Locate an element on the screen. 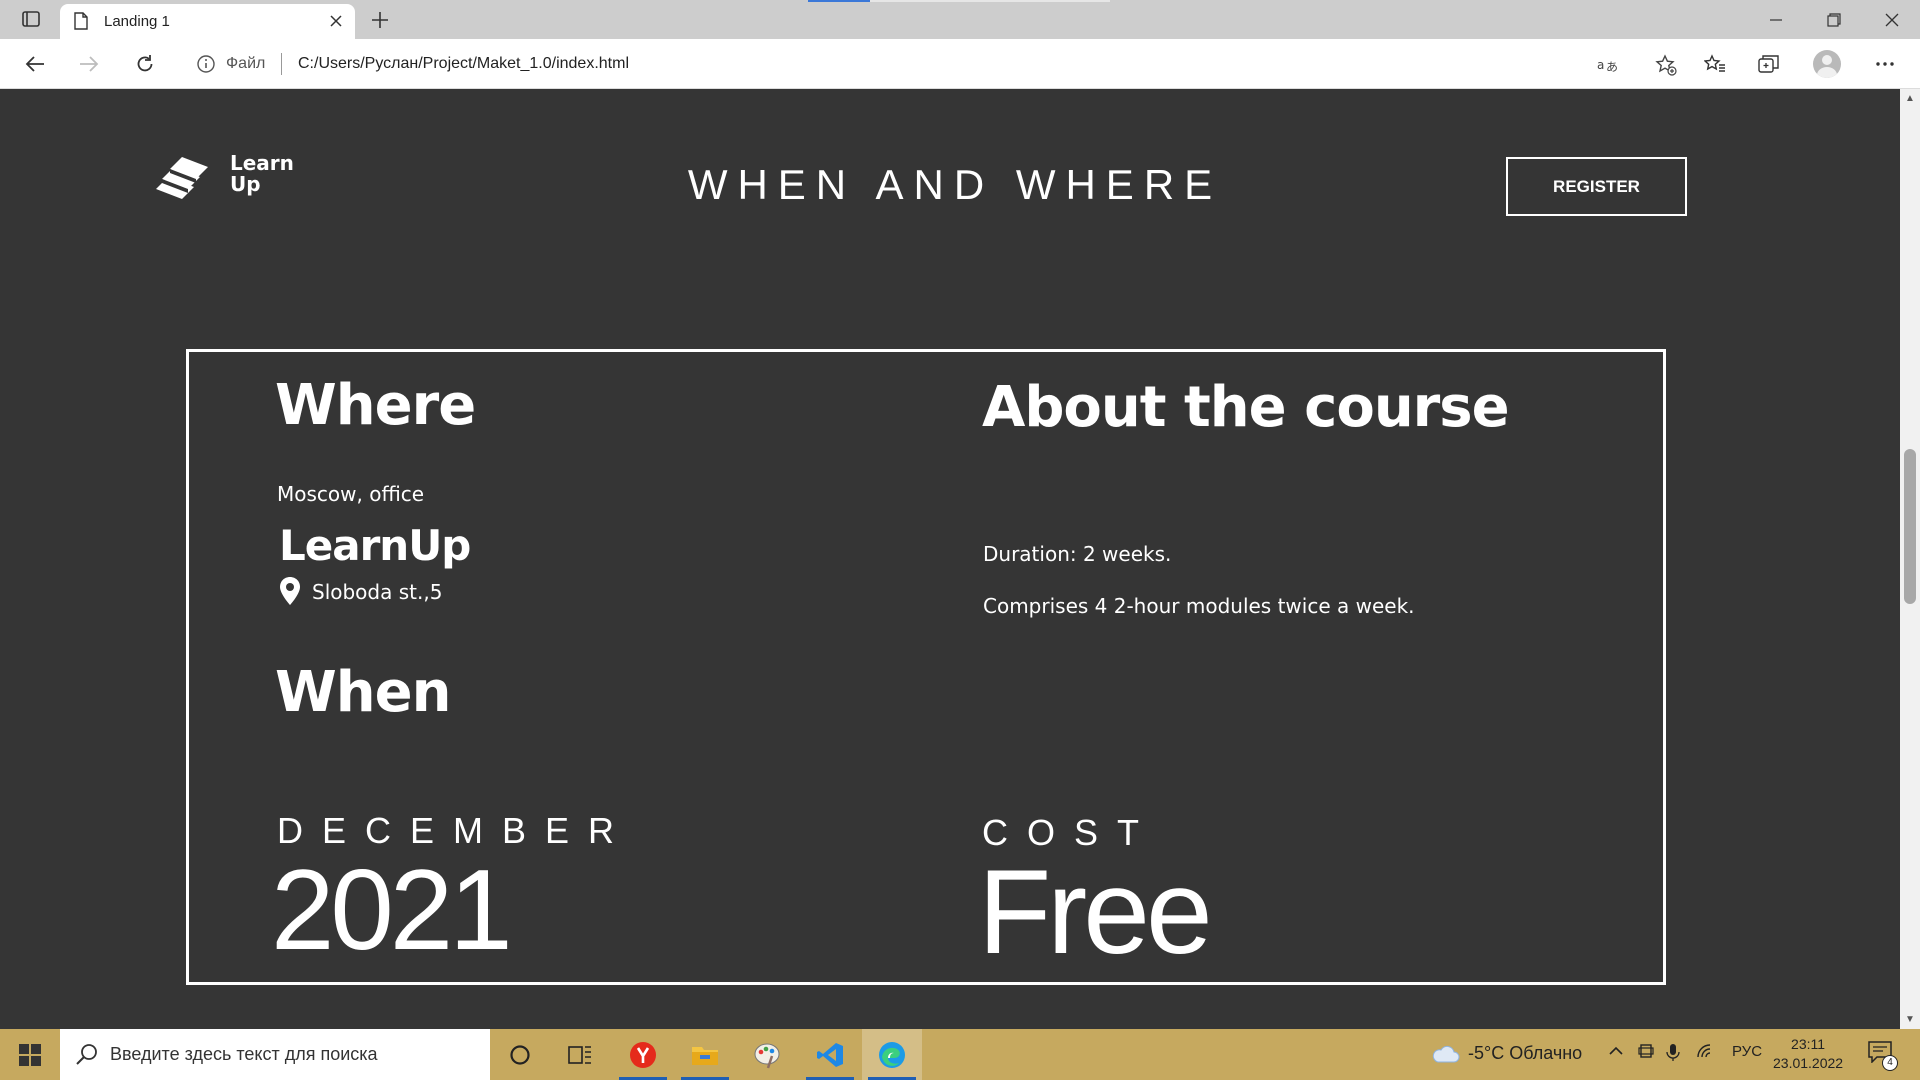 This screenshot has width=1920, height=1080. taskbar-search-input: Введите здесь текст для поиска is located at coordinates (275, 1054).